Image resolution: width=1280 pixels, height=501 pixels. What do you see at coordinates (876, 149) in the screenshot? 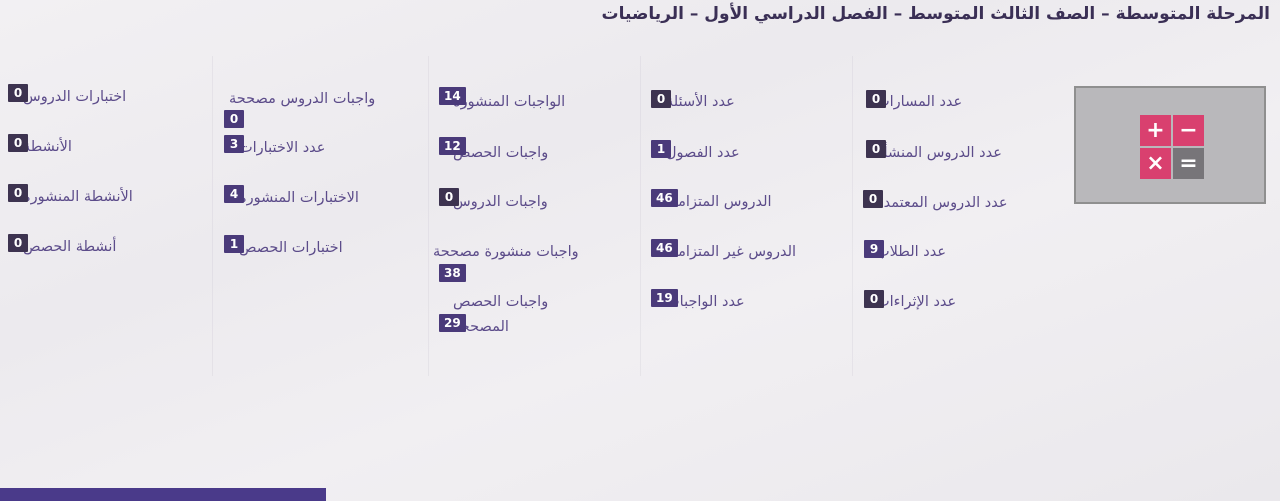
I see `stat-created-lessons-badge: 0` at bounding box center [876, 149].